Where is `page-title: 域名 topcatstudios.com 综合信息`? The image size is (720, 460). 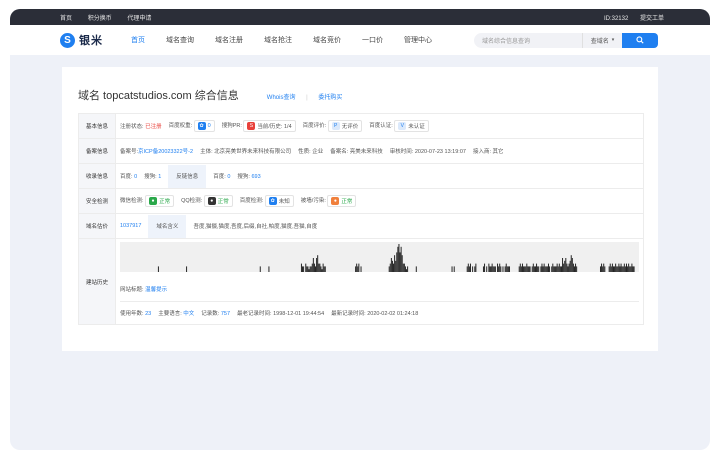 page-title: 域名 topcatstudios.com 综合信息 is located at coordinates (158, 96).